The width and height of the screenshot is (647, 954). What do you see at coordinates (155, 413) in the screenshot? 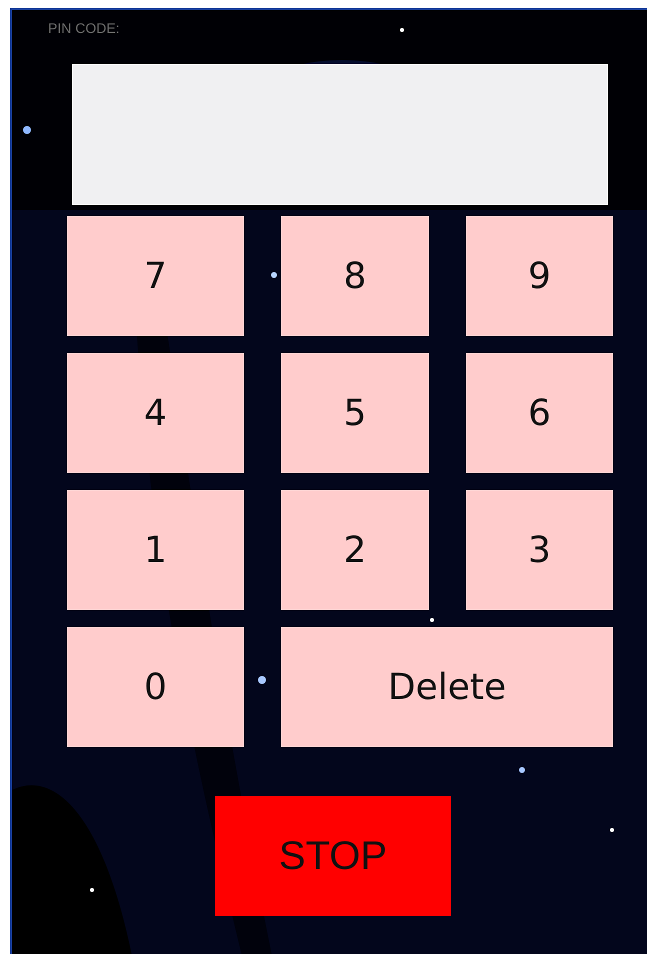
I see `digit-key: 4` at bounding box center [155, 413].